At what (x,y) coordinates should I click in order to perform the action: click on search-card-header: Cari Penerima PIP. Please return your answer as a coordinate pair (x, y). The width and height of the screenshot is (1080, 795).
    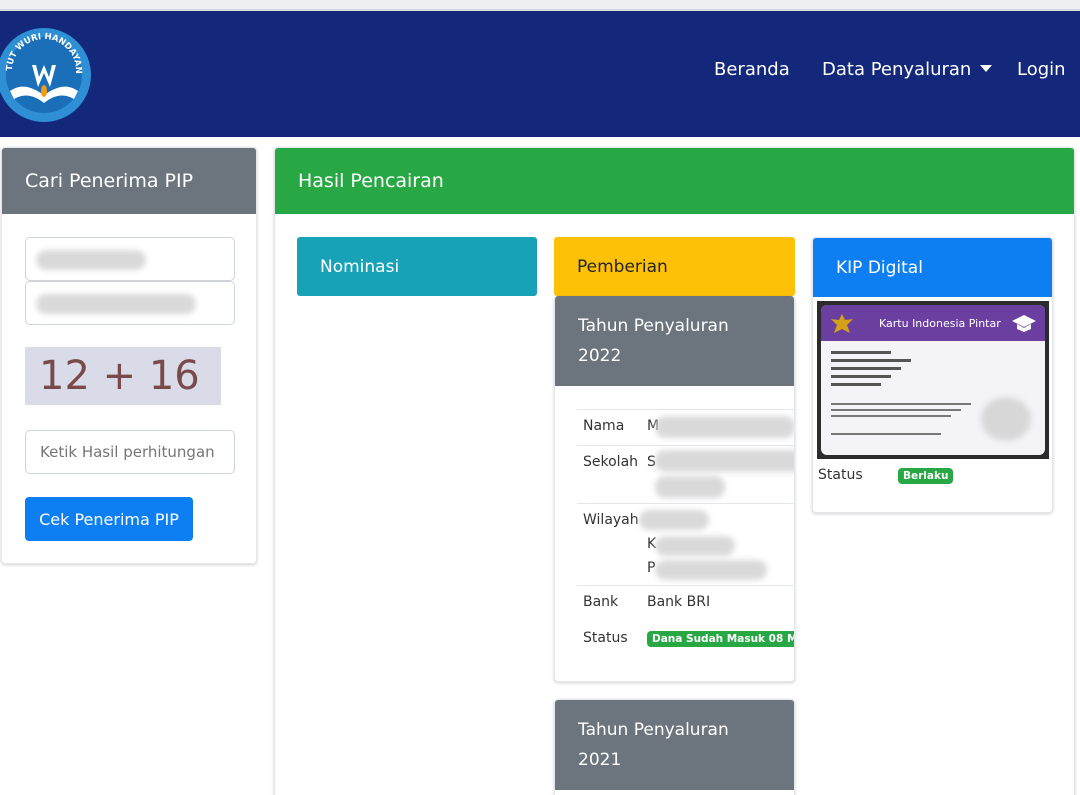
    Looking at the image, I should click on (129, 181).